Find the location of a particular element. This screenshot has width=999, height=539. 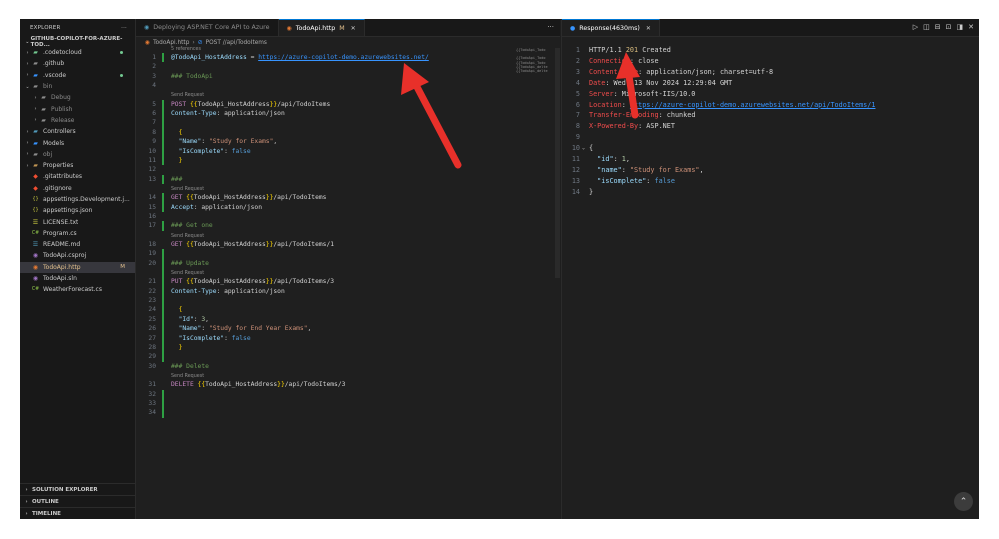

code-line: 34 is located at coordinates (348, 412).